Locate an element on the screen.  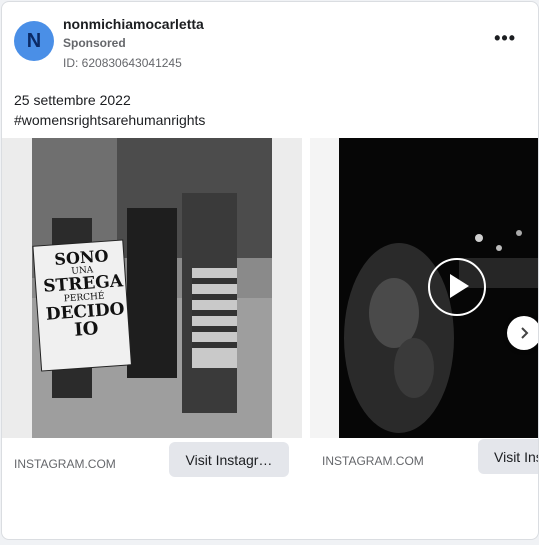
ad-id: ID: 620830643041245 is located at coordinates (122, 63).